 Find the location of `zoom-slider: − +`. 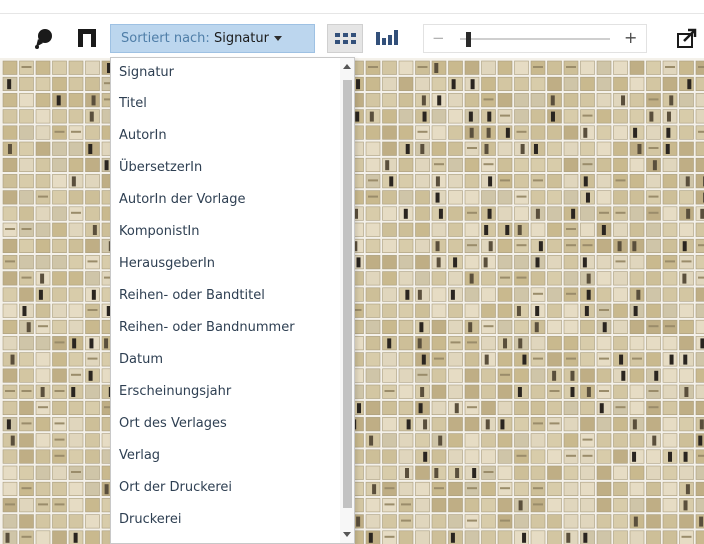

zoom-slider: − + is located at coordinates (535, 38).